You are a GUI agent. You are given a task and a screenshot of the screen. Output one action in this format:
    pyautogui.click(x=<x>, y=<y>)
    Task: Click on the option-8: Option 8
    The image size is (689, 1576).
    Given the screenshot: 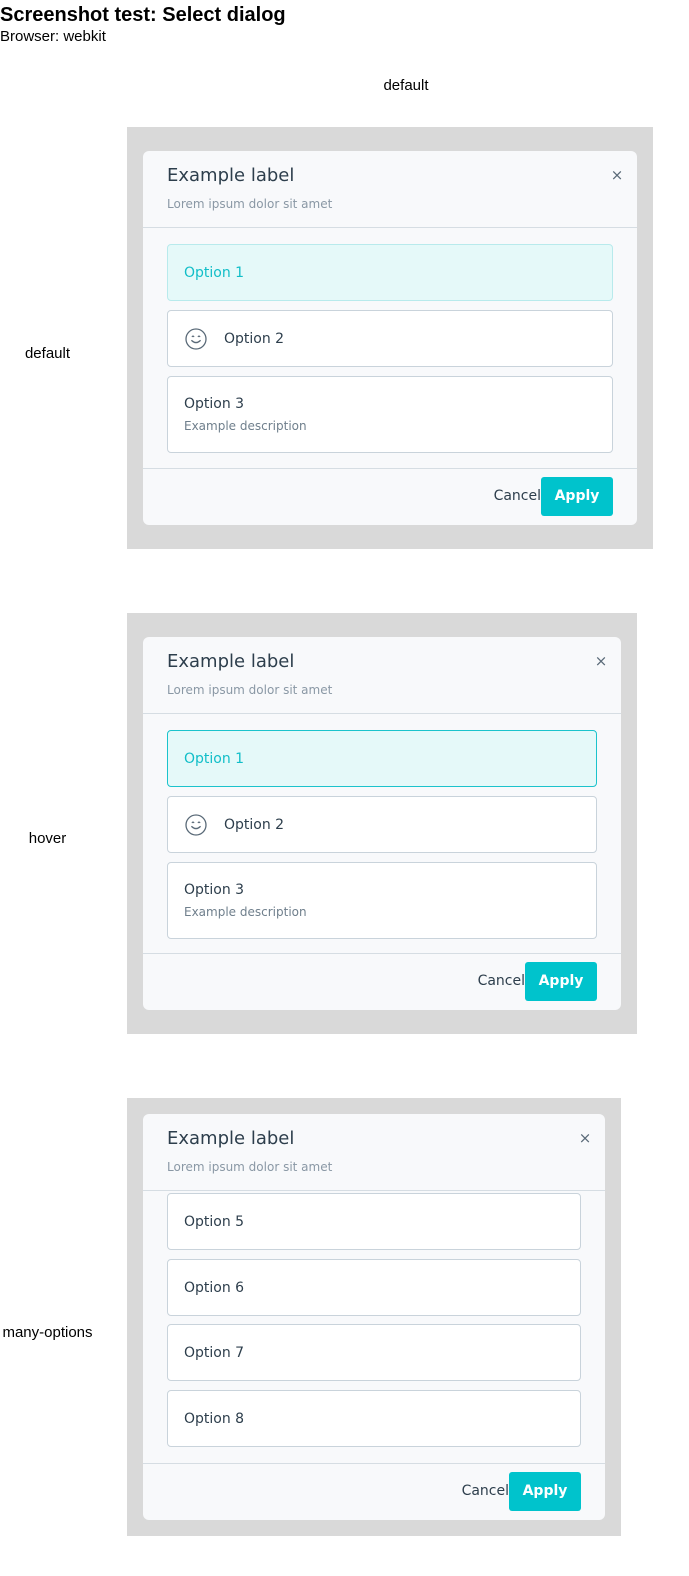 What is the action you would take?
    pyautogui.click(x=374, y=1418)
    